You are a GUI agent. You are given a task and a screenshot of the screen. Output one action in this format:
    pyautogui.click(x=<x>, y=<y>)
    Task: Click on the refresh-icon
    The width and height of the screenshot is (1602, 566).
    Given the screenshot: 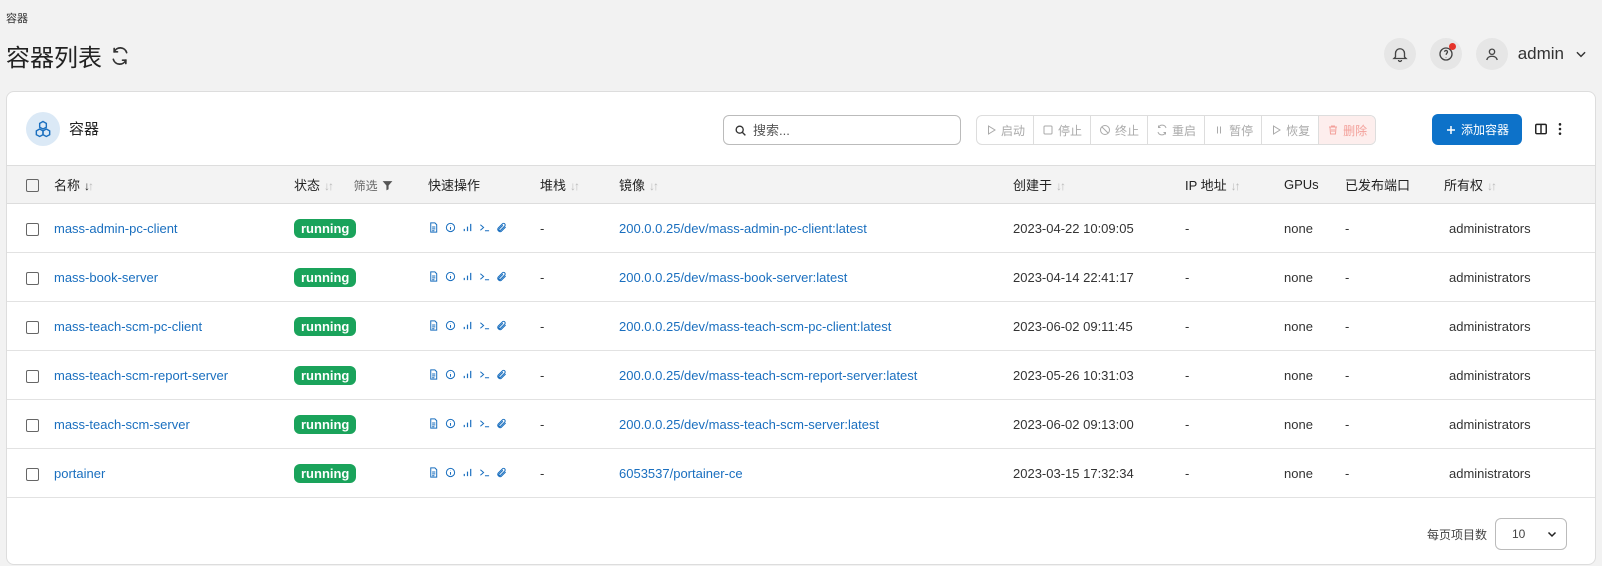 What is the action you would take?
    pyautogui.click(x=120, y=56)
    